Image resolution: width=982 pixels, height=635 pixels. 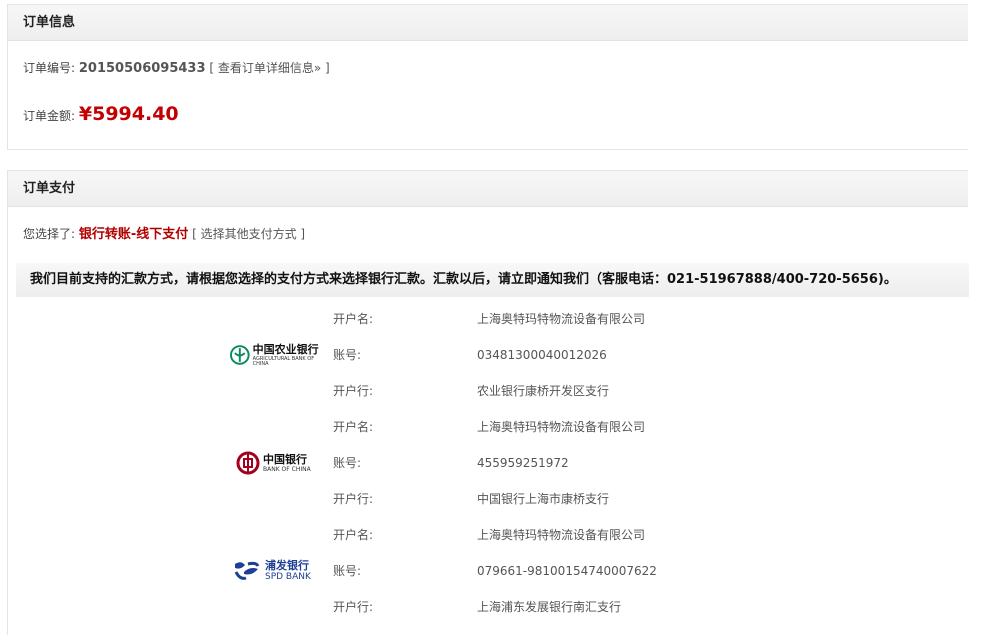 What do you see at coordinates (128, 114) in the screenshot?
I see `order-amount: ¥5994.40` at bounding box center [128, 114].